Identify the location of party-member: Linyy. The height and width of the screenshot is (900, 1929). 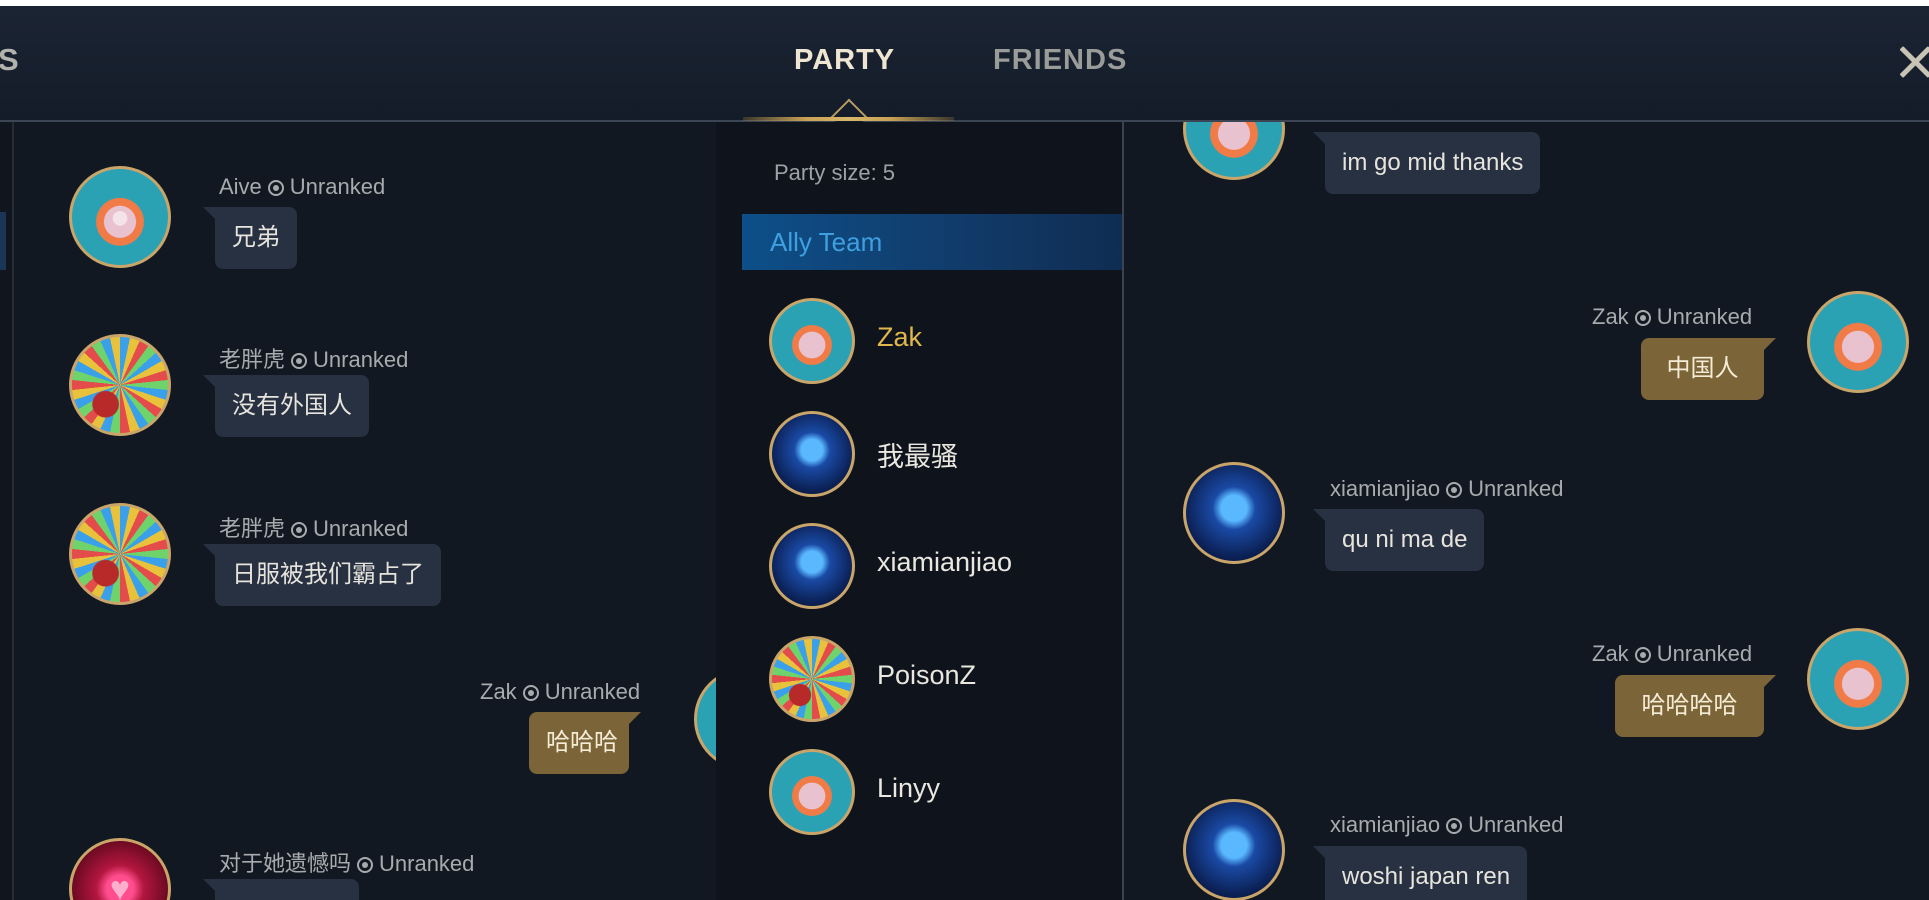
(939, 794).